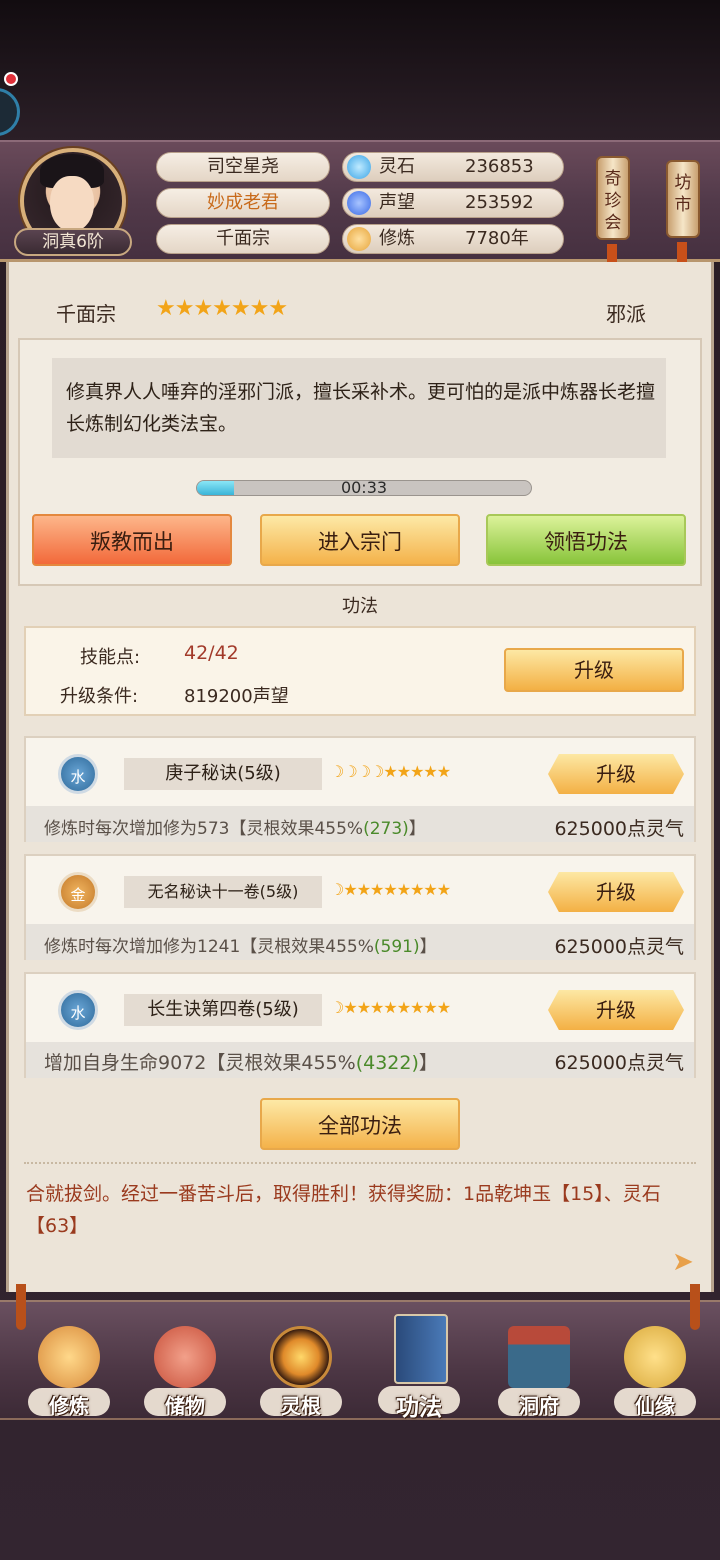 This screenshot has width=720, height=1560. What do you see at coordinates (360, 70) in the screenshot?
I see `status-area` at bounding box center [360, 70].